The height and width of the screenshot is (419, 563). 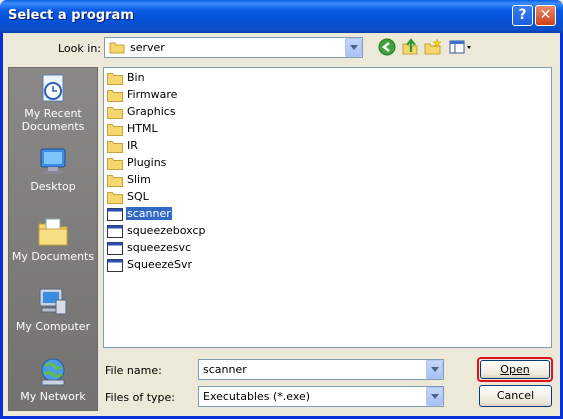 I want to click on file-name: Plugins, so click(x=147, y=162).